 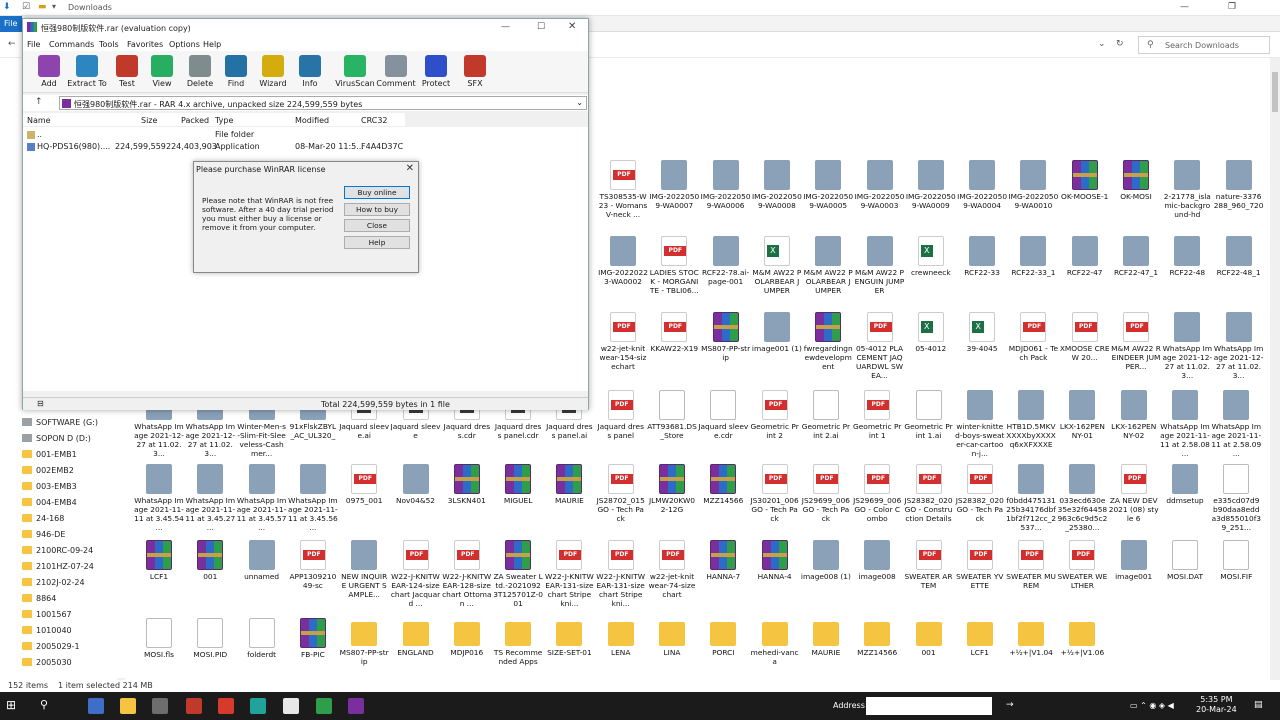 I want to click on file-item: APP130921049-sc, so click(x=313, y=565).